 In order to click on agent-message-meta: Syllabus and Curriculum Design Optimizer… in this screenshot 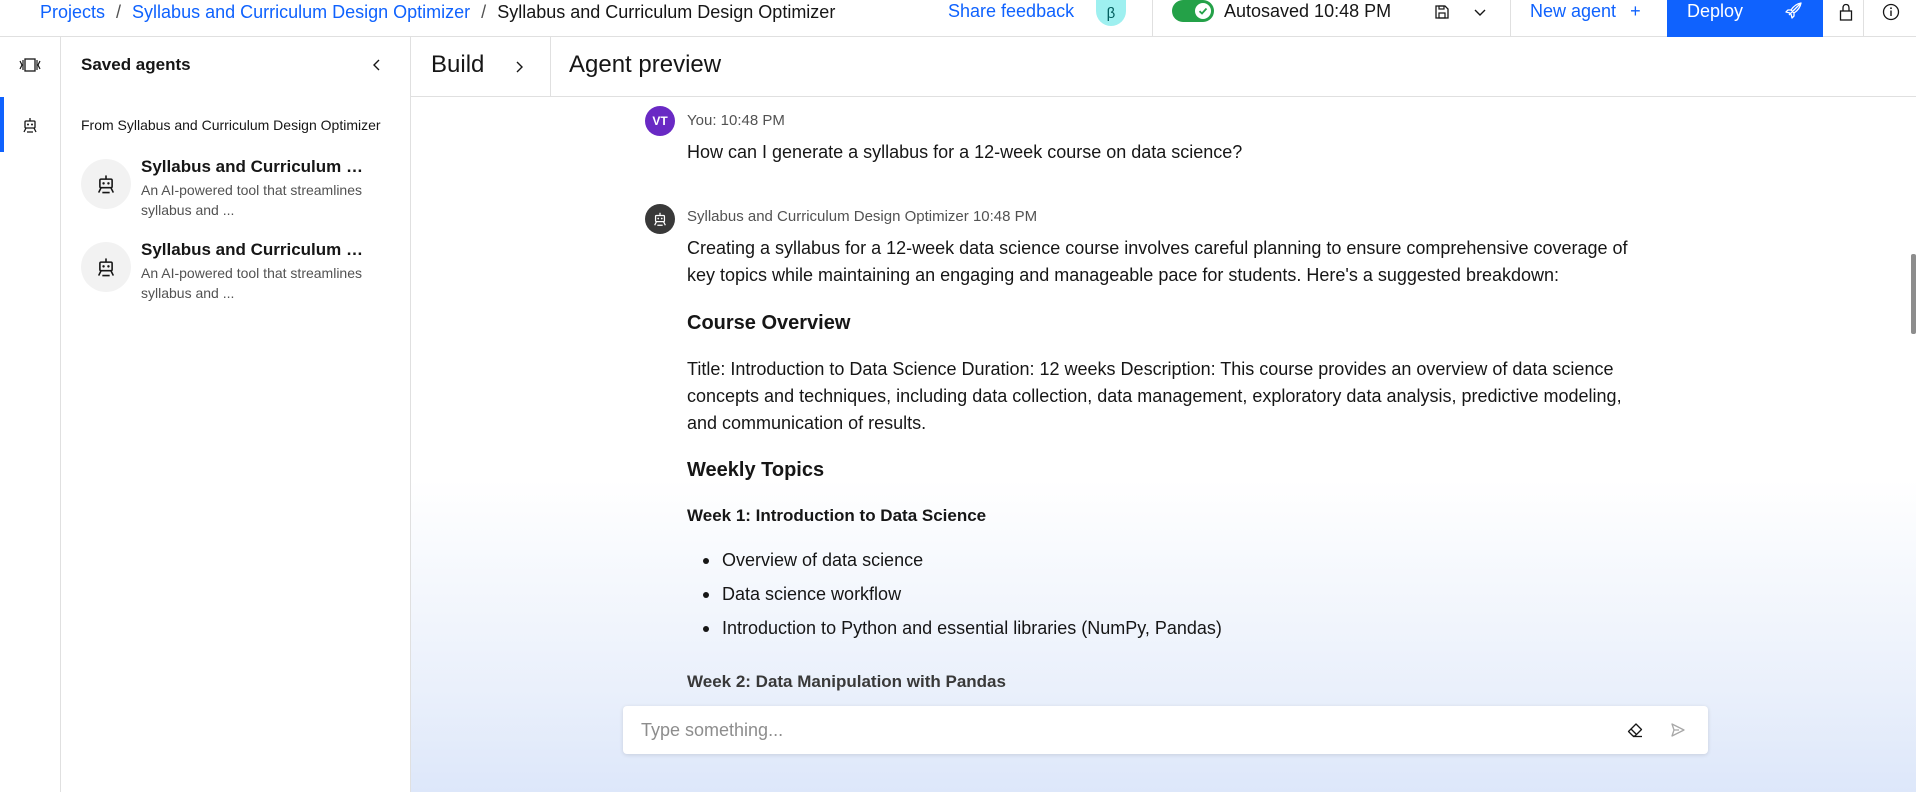, I will do `click(862, 216)`.